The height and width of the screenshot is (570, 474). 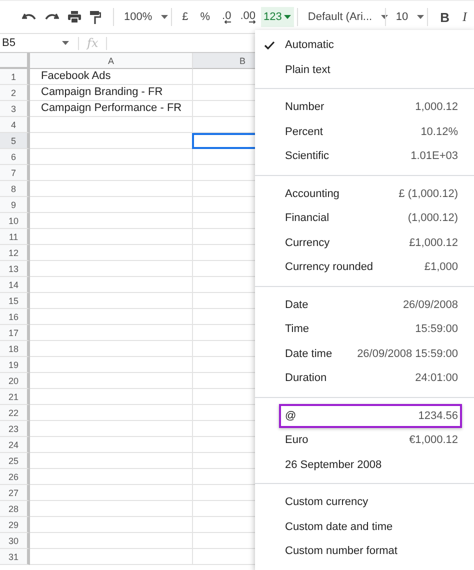 I want to click on row-header: 21, so click(x=15, y=397).